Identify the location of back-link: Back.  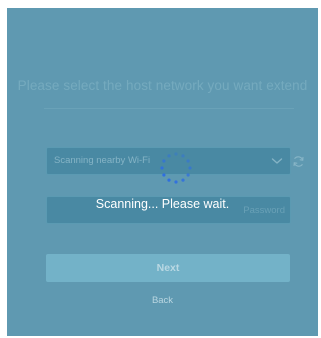
(162, 300).